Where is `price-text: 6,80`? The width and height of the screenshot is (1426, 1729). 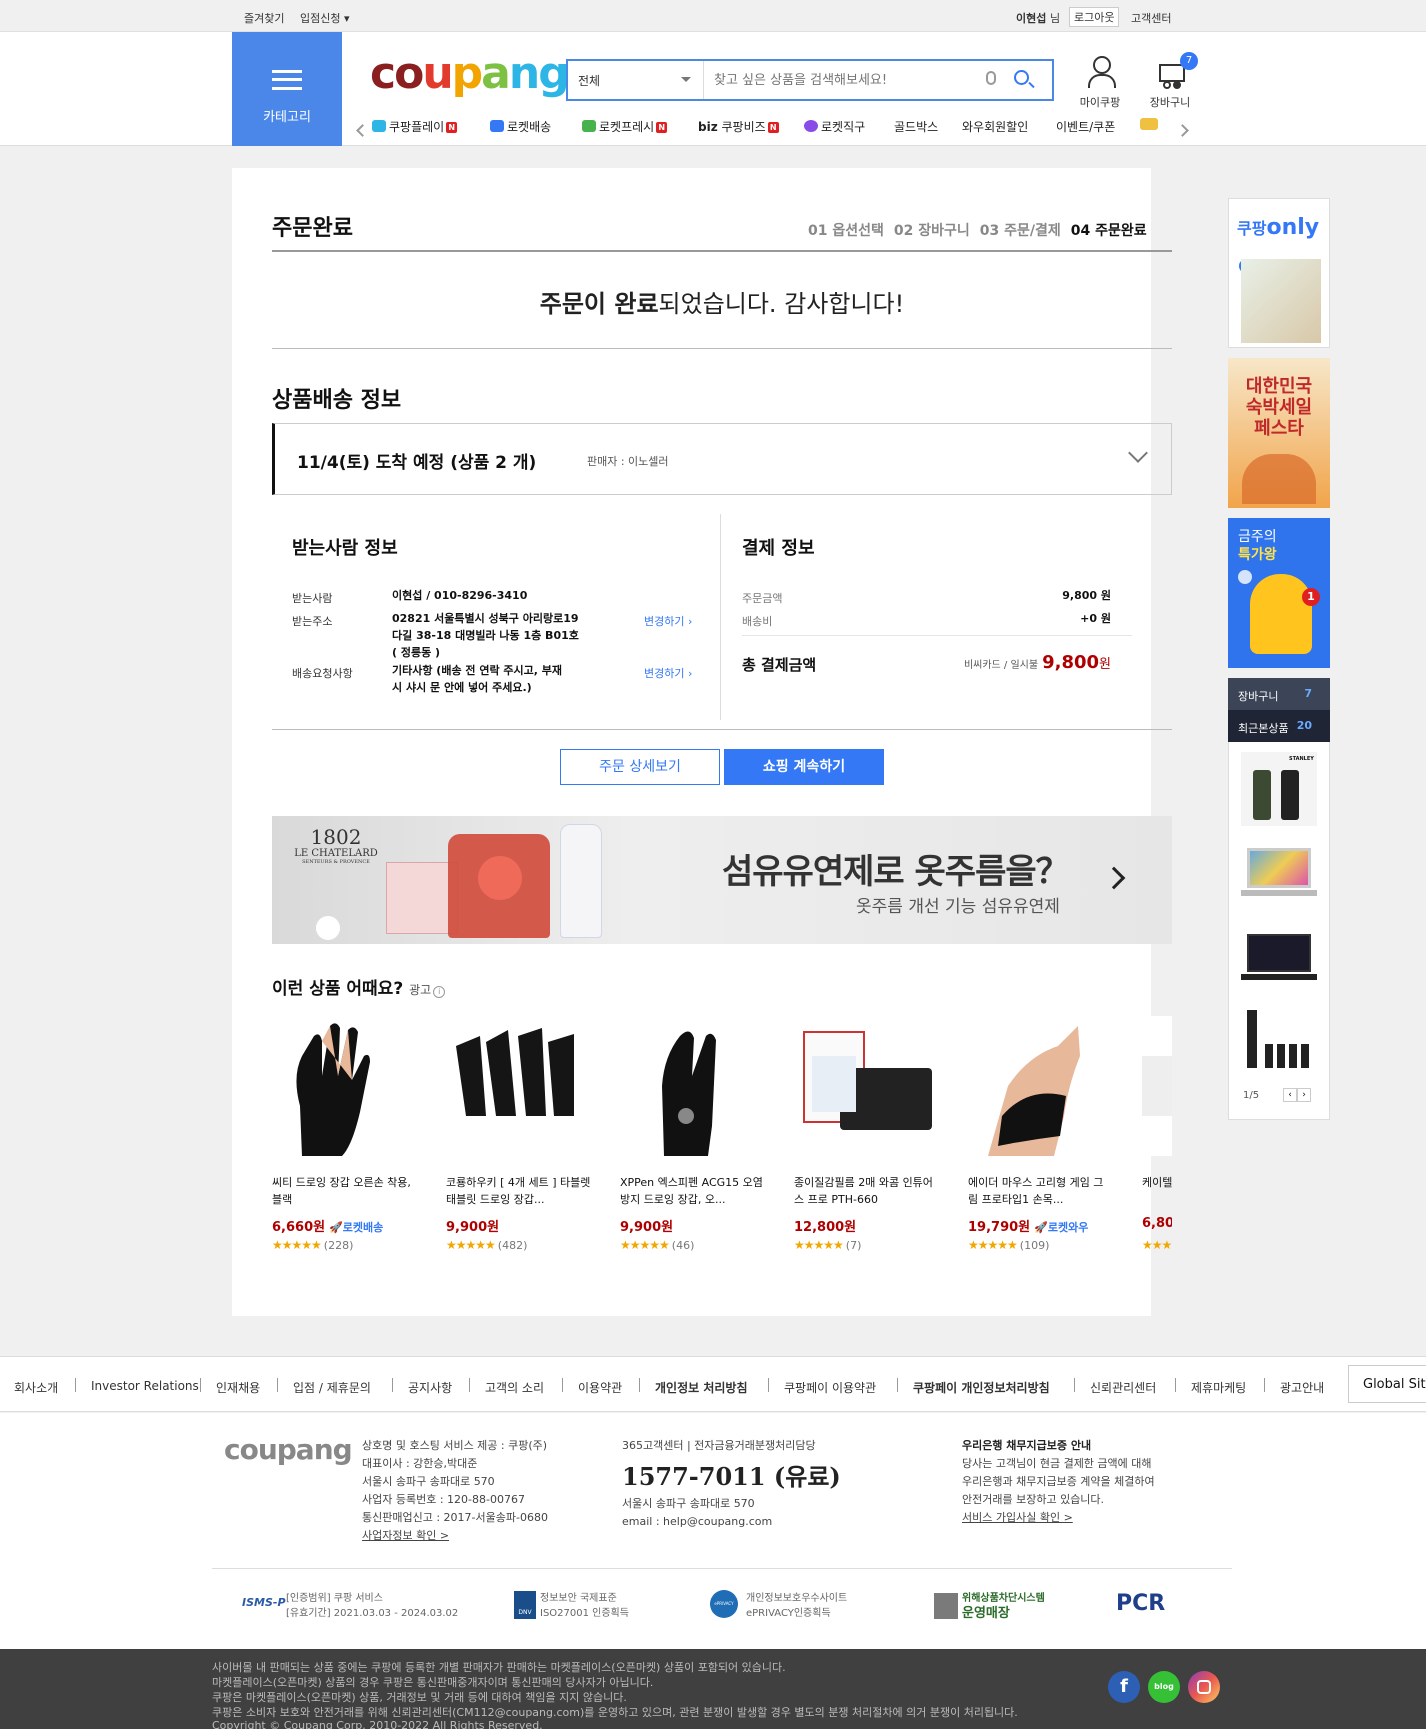
price-text: 6,80 is located at coordinates (1157, 1223).